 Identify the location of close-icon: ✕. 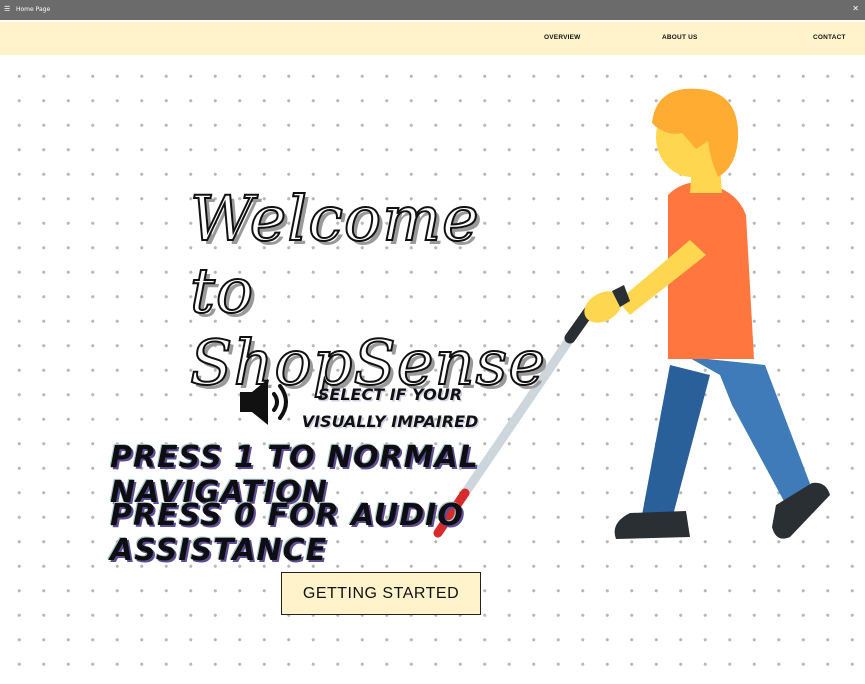
(855, 8).